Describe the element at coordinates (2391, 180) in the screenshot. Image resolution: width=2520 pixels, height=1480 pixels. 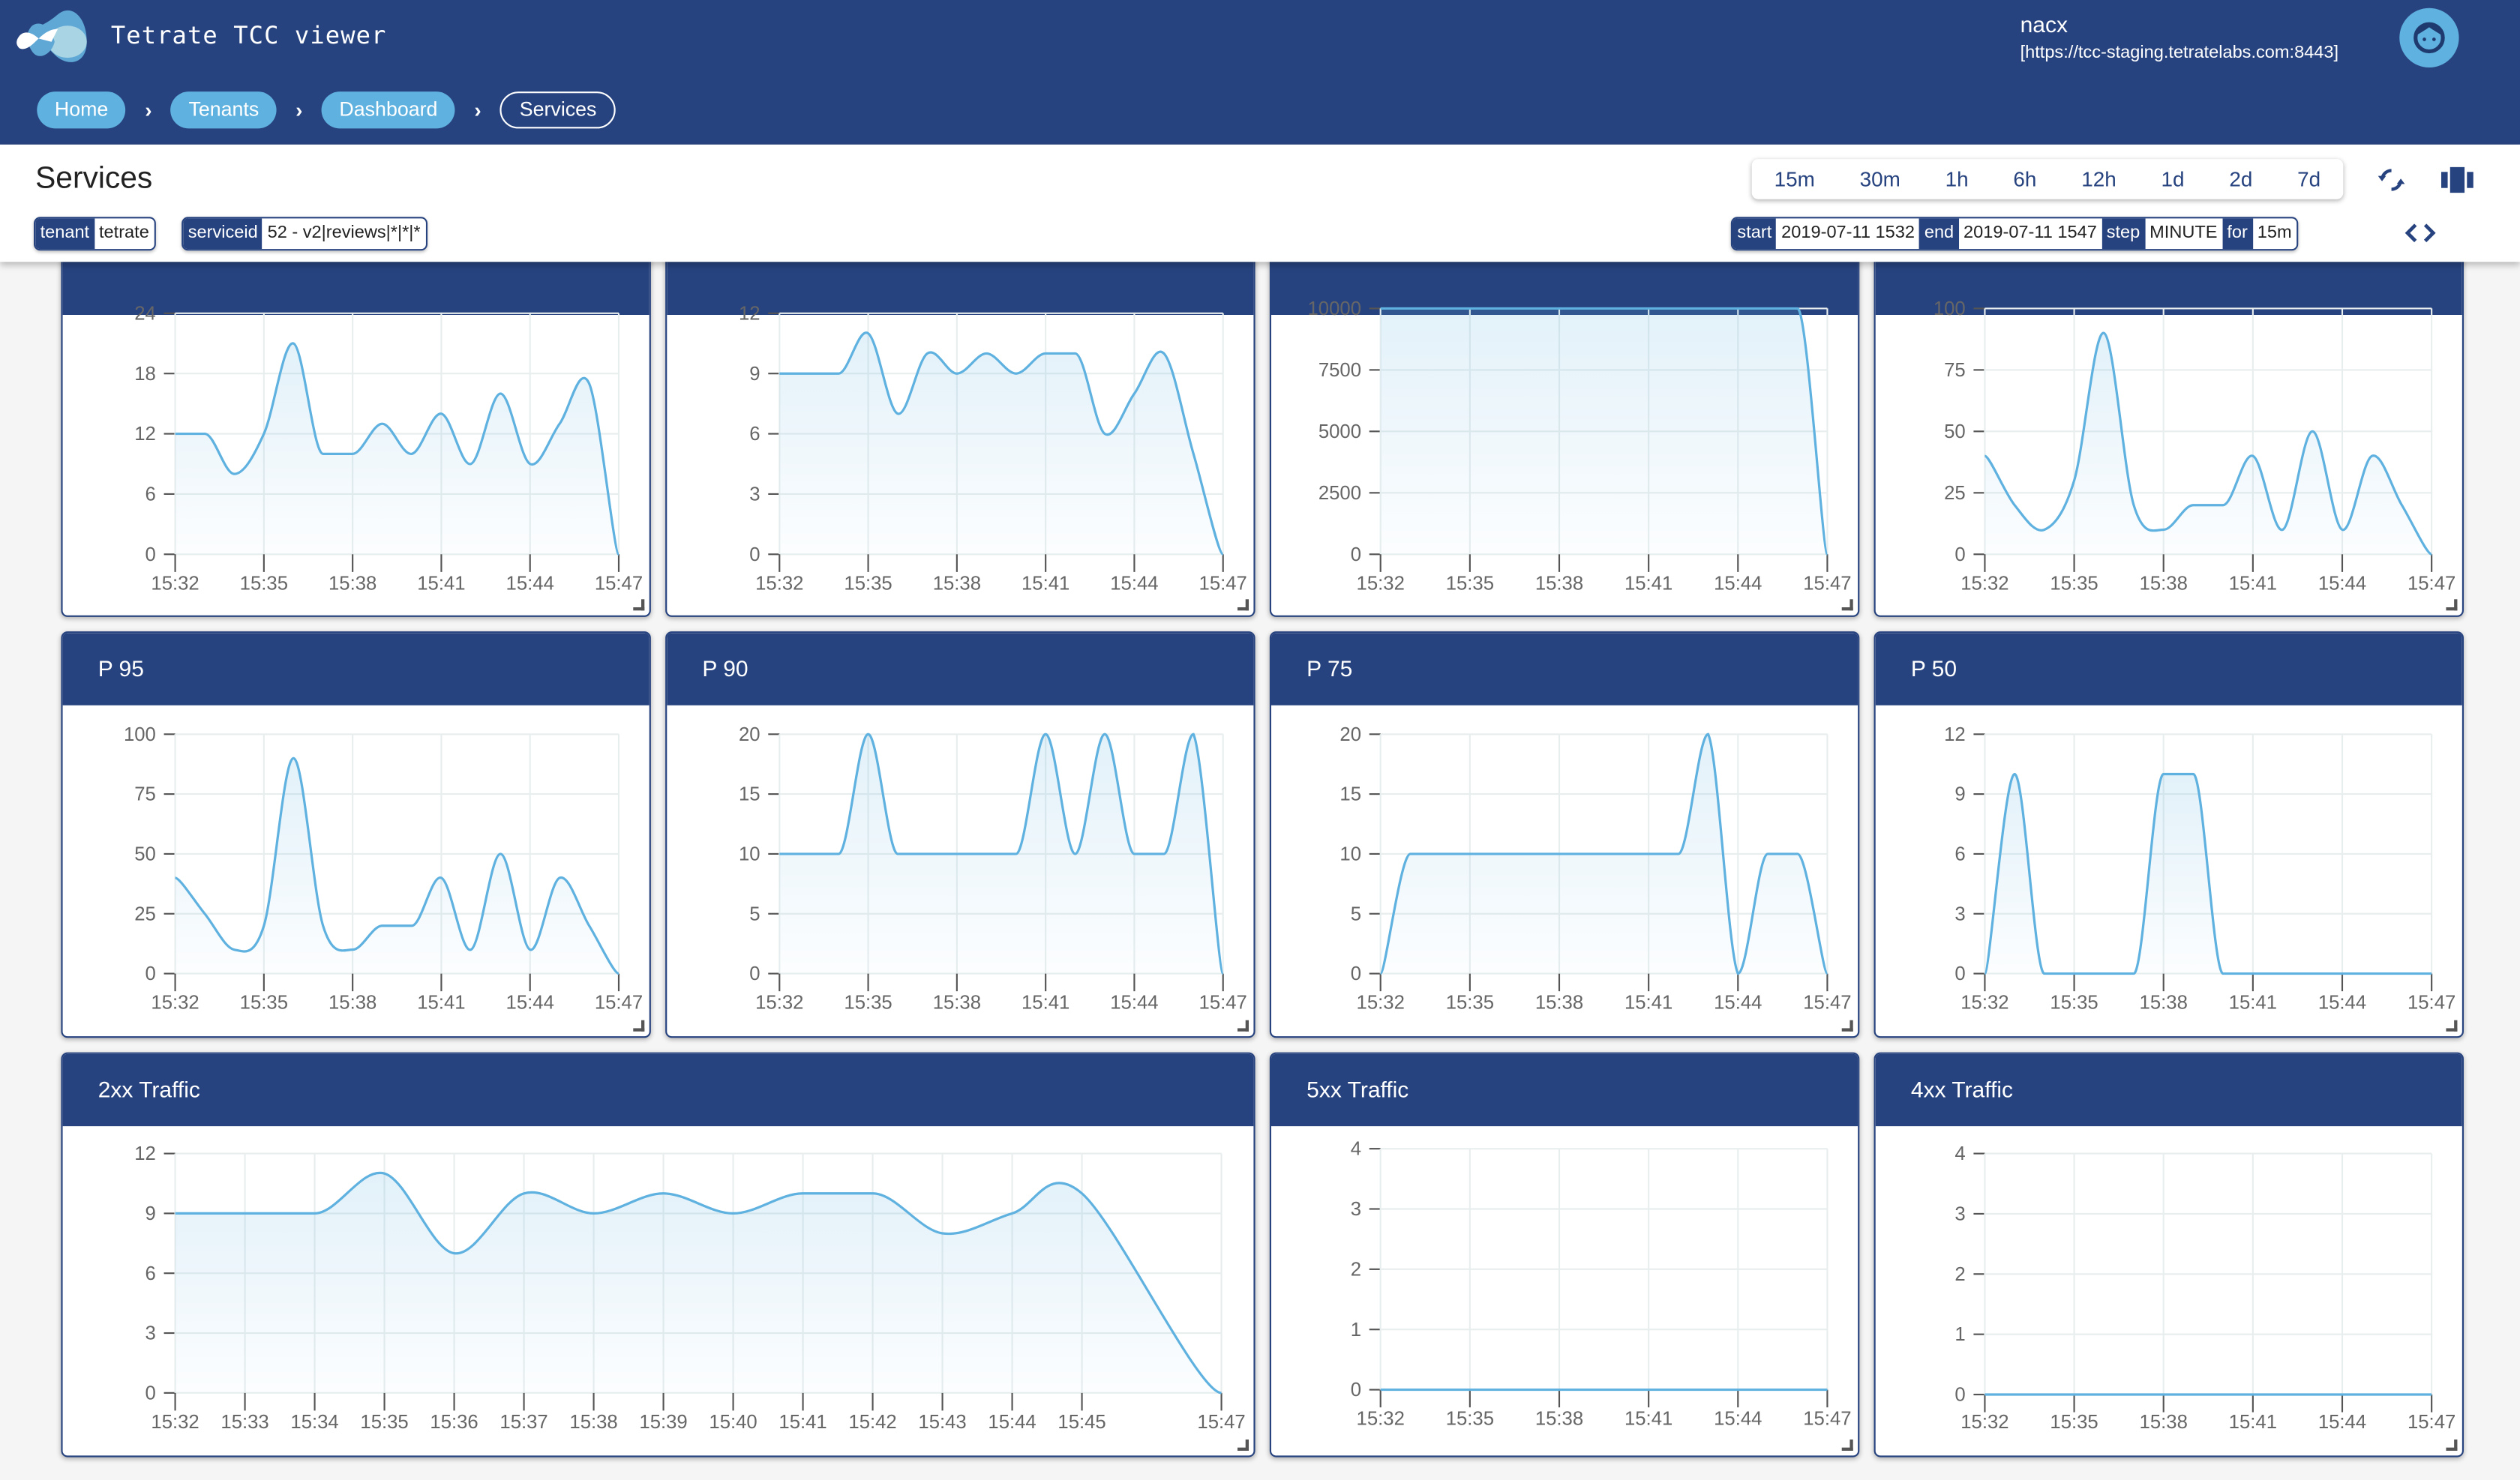
I see `refresh-icon` at that location.